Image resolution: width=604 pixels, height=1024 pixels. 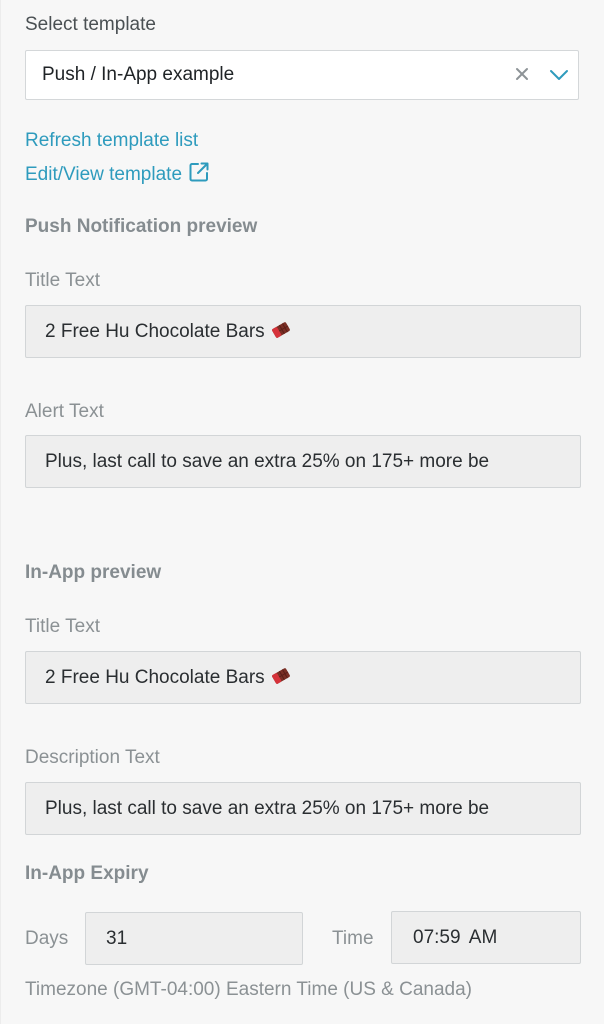 I want to click on time-value: 07:59 AM, so click(x=455, y=937).